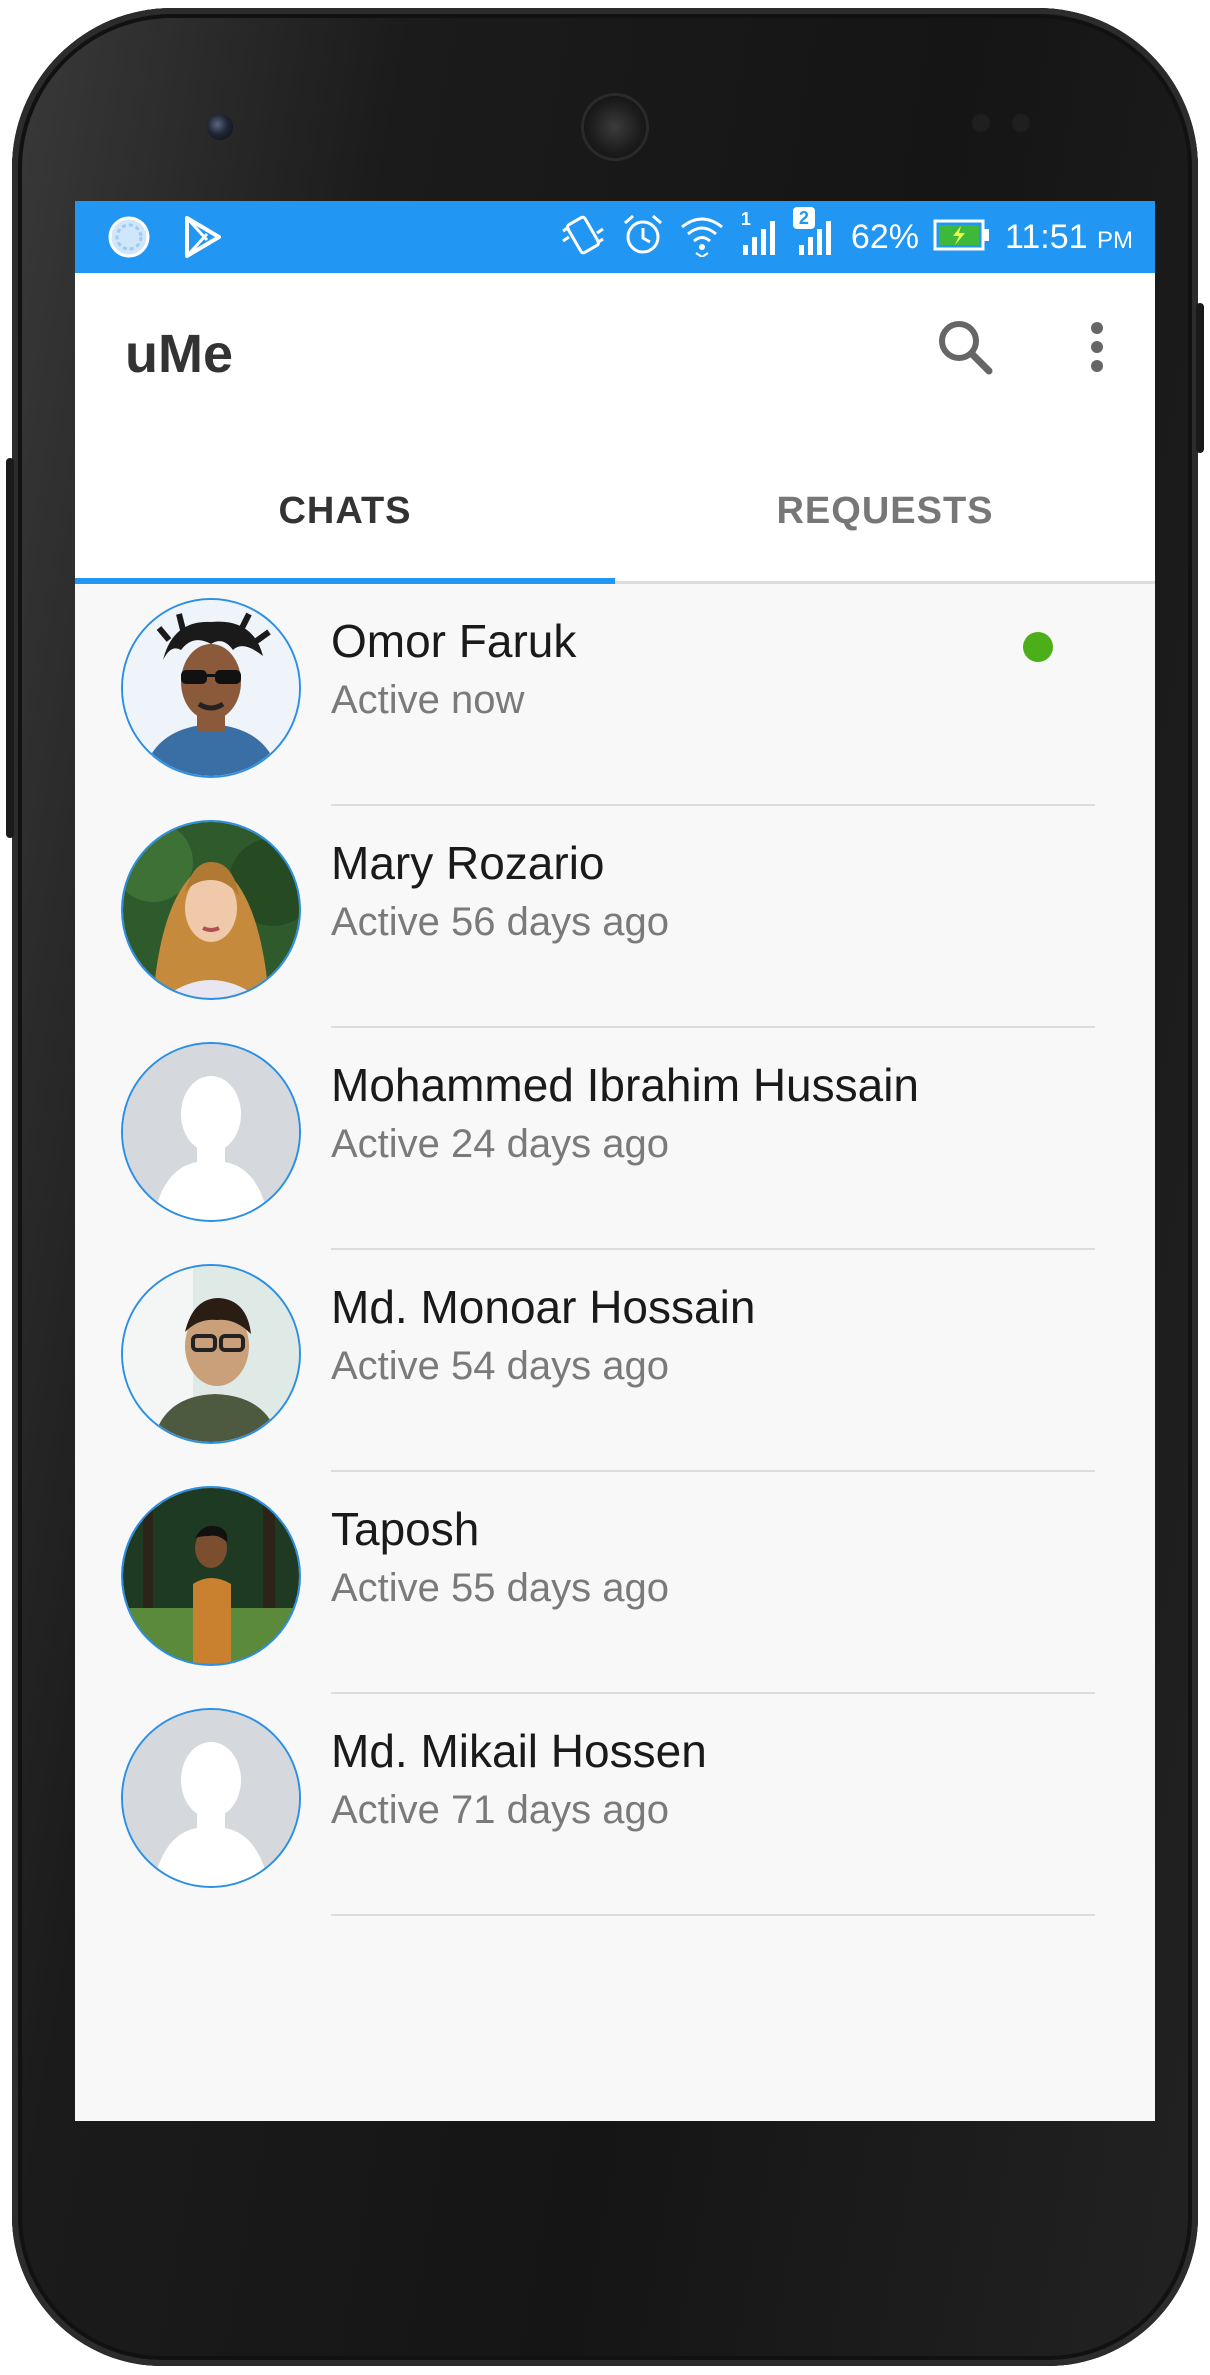  Describe the element at coordinates (803, 217) in the screenshot. I see `sim2-label: 2` at that location.